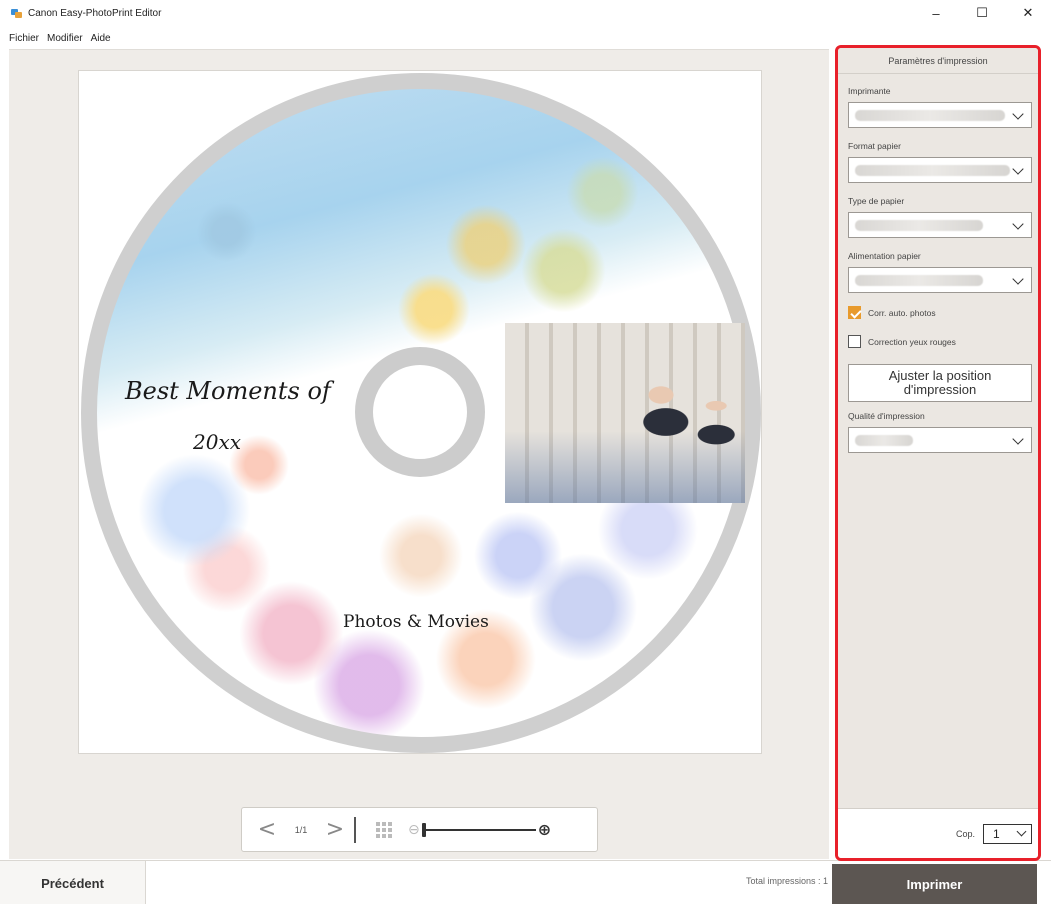 This screenshot has height=904, width=1051. Describe the element at coordinates (1007, 833) in the screenshot. I see `copies-select: 1` at that location.